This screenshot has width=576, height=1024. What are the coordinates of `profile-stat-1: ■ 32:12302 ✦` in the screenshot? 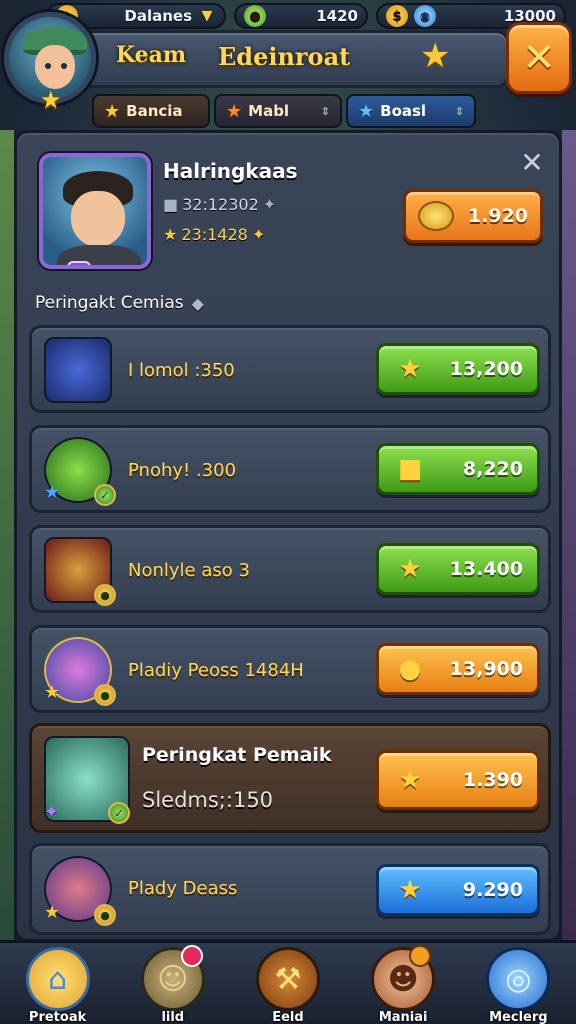 It's located at (219, 204).